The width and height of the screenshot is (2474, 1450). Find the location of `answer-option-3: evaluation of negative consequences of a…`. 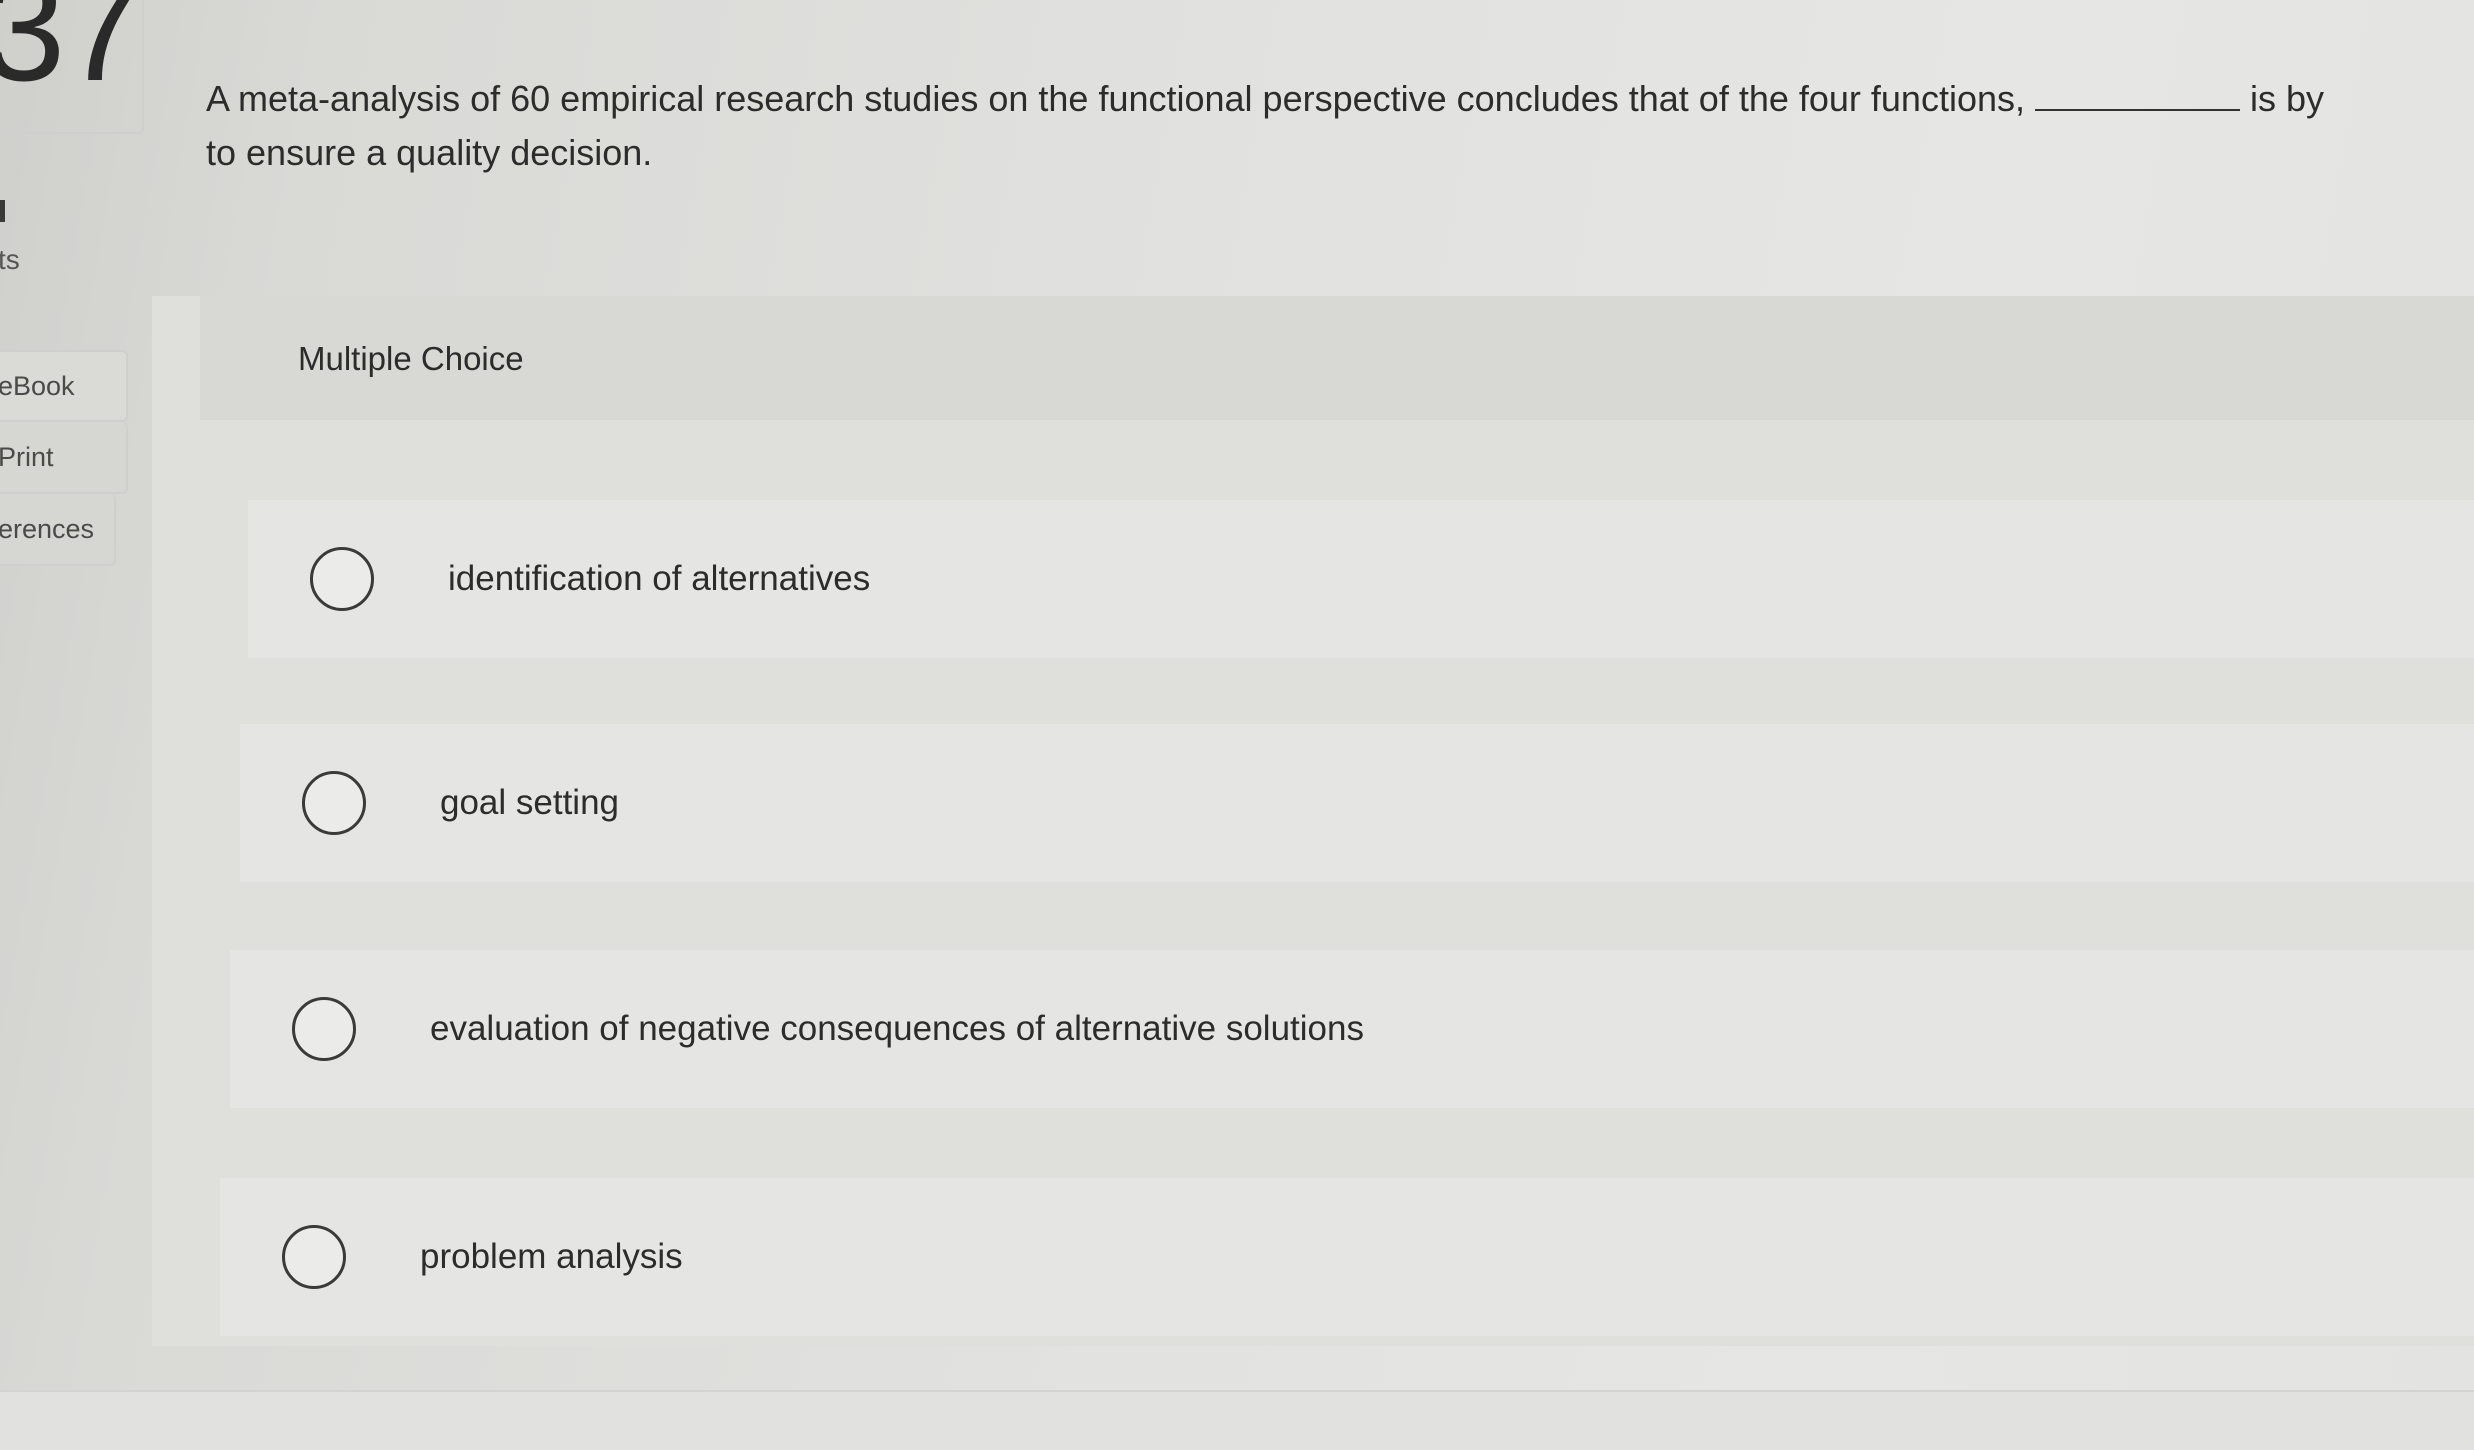

answer-option-3: evaluation of negative consequences of a… is located at coordinates (1352, 1029).